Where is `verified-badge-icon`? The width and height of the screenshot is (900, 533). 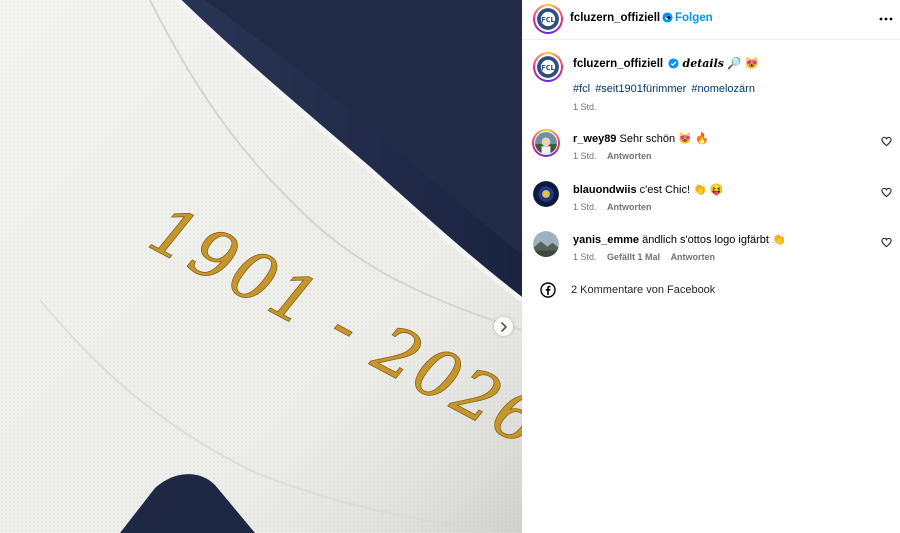 verified-badge-icon is located at coordinates (673, 63).